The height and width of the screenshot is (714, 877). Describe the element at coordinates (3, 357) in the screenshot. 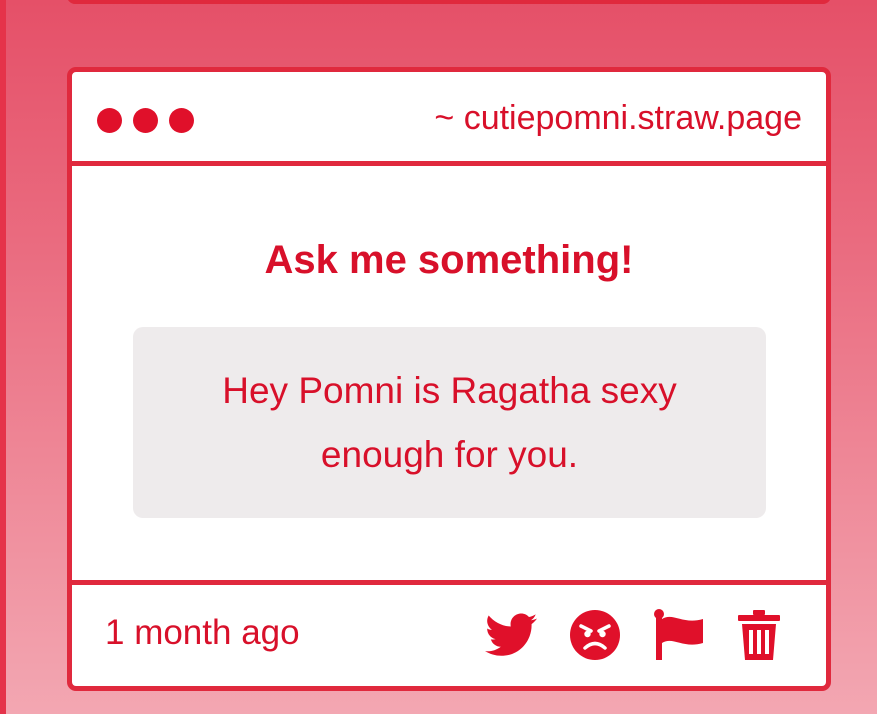

I see `page-left-edge` at that location.